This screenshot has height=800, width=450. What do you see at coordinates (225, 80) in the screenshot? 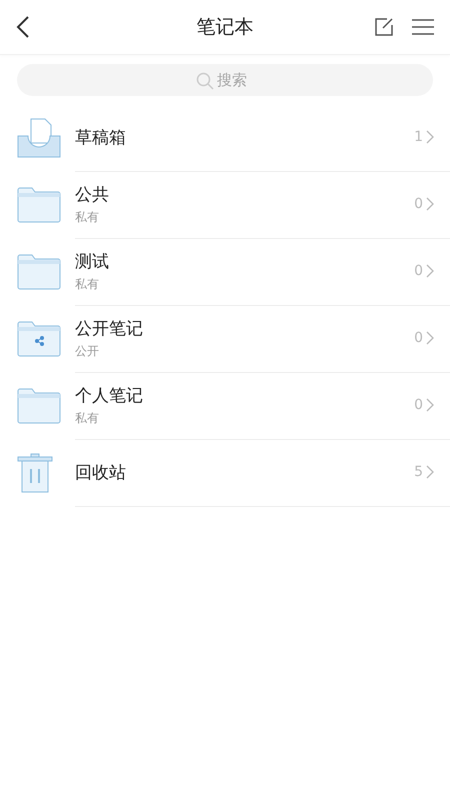
I see `search-field: 搜索` at bounding box center [225, 80].